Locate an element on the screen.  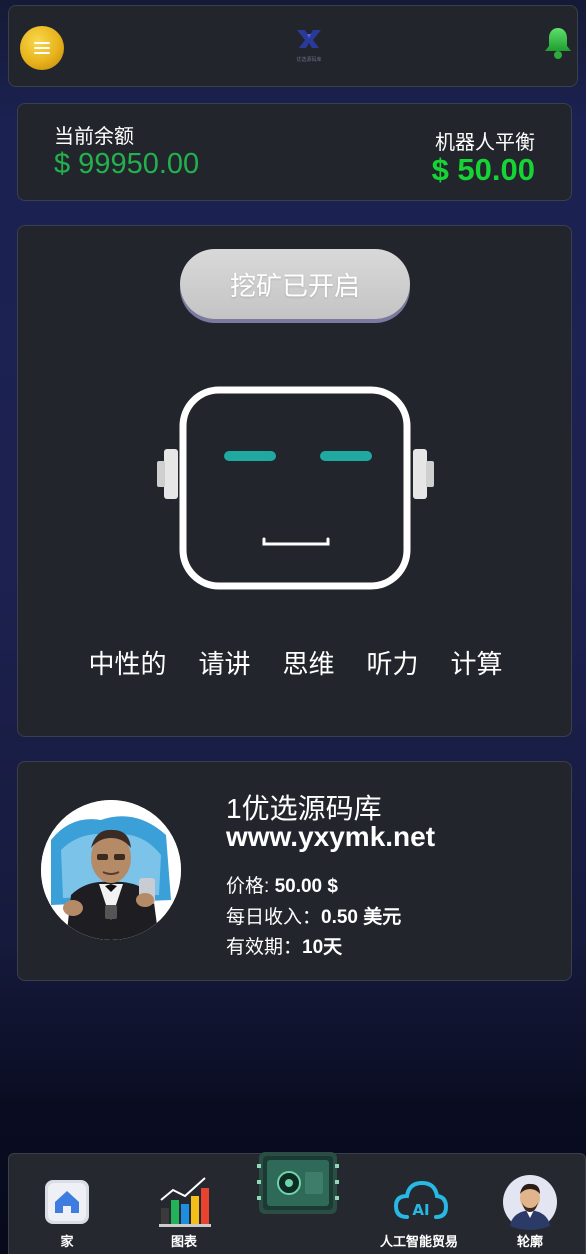
validity-label: 有效期： is located at coordinates (264, 947).